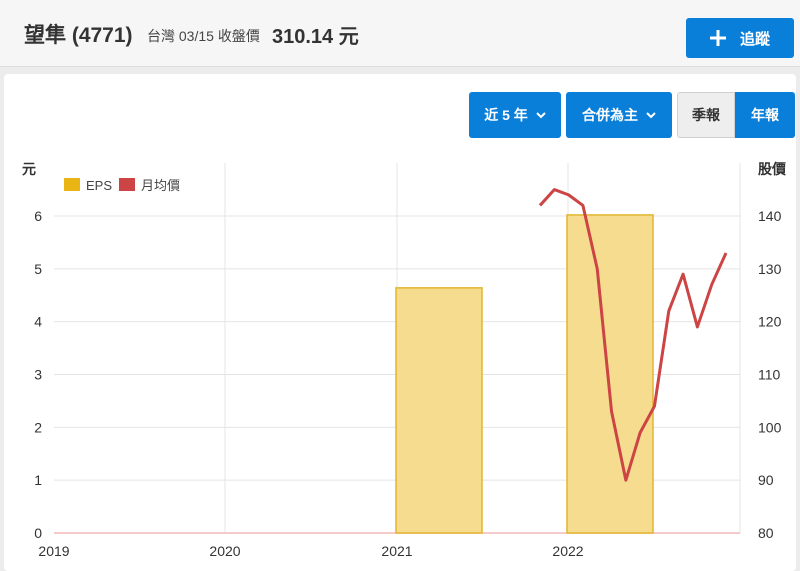 The image size is (800, 571). What do you see at coordinates (769, 375) in the screenshot?
I see `right-tick-label: 110` at bounding box center [769, 375].